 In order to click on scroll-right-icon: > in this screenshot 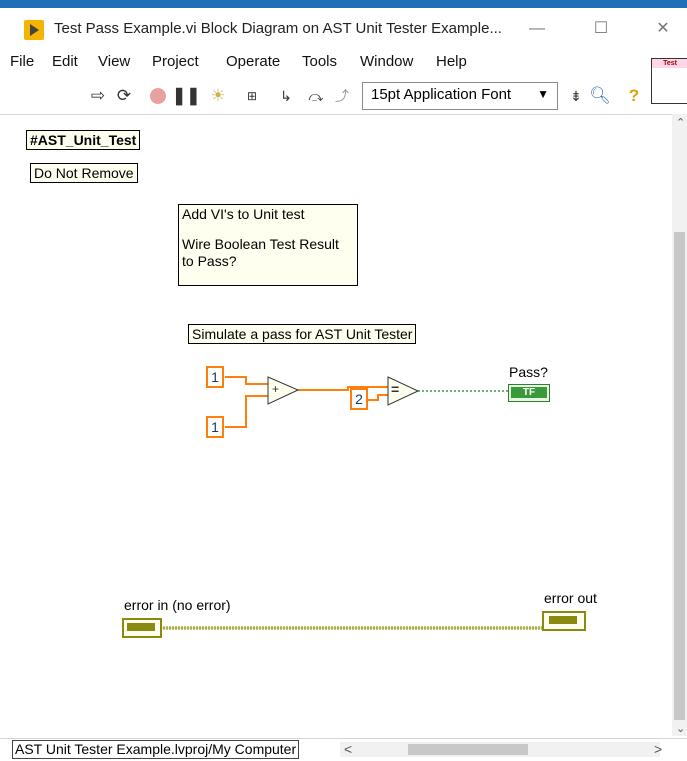, I will do `click(658, 749)`.